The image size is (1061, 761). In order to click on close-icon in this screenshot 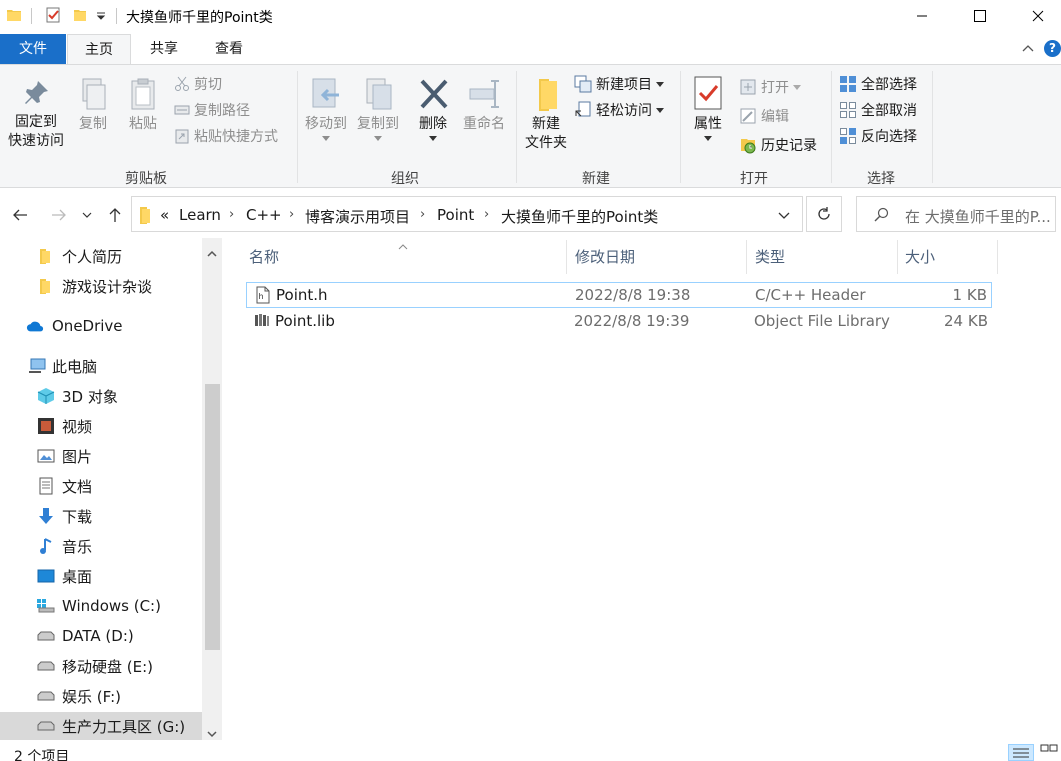, I will do `click(1038, 16)`.